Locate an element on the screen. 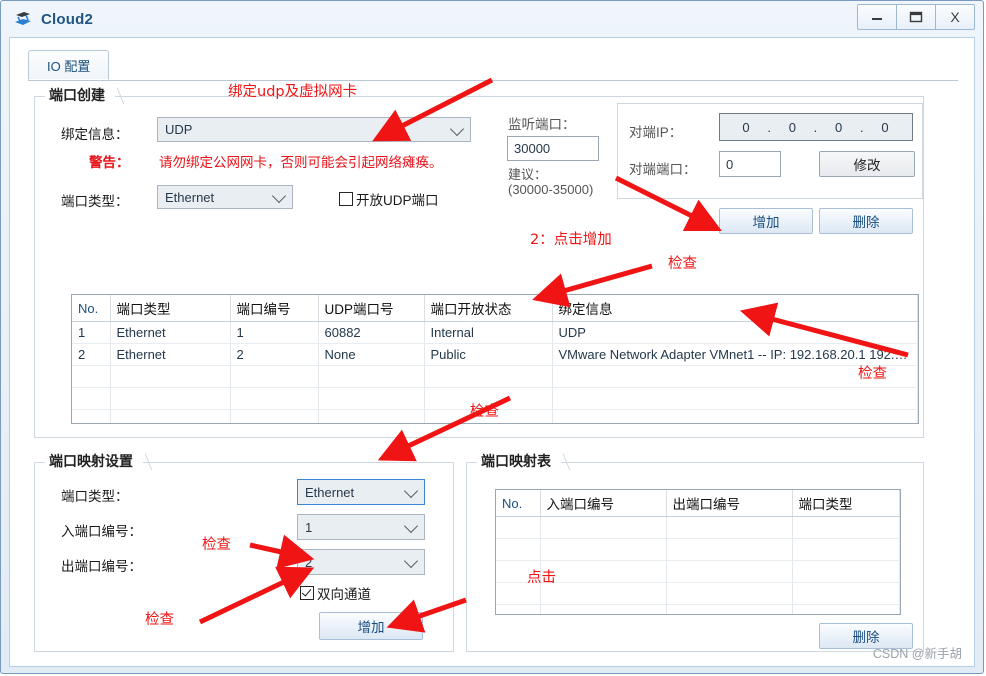 The width and height of the screenshot is (986, 676). annotation-check-out-port: 检查 is located at coordinates (216, 545).